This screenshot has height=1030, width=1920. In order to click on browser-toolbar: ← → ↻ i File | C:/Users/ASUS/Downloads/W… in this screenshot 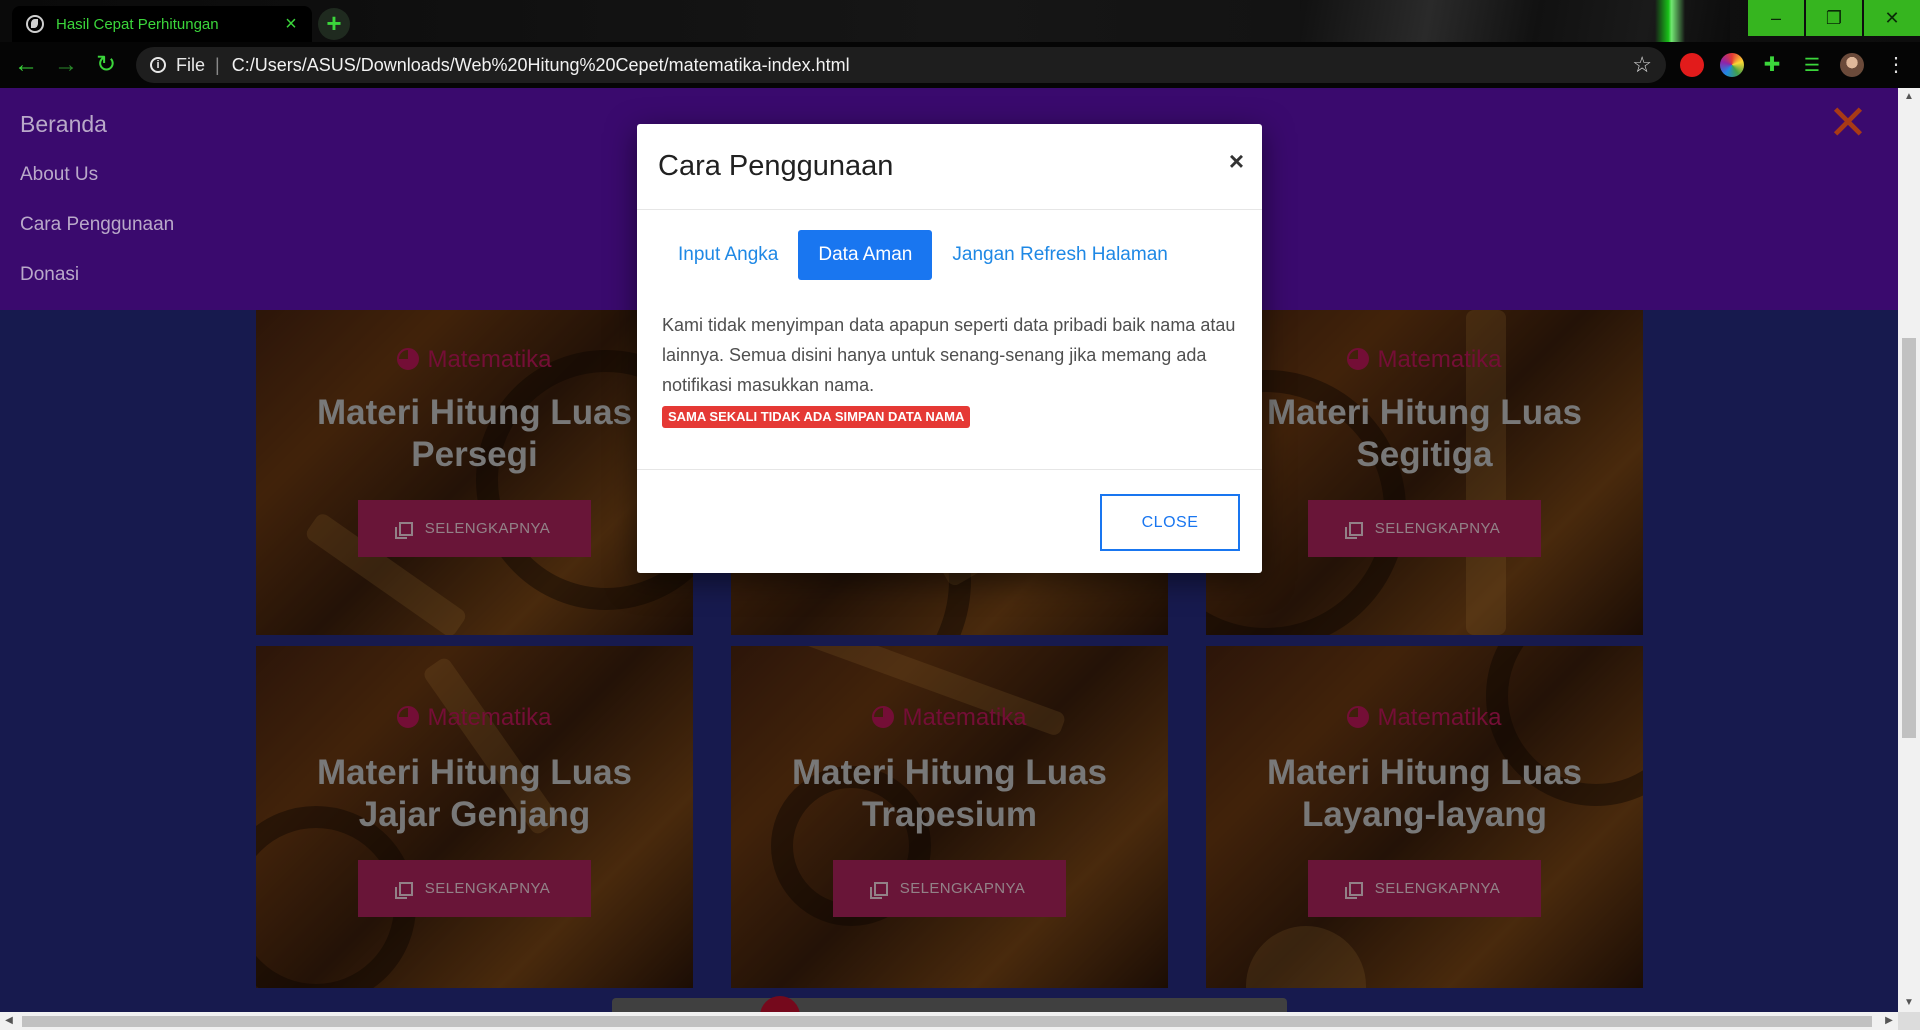, I will do `click(960, 65)`.